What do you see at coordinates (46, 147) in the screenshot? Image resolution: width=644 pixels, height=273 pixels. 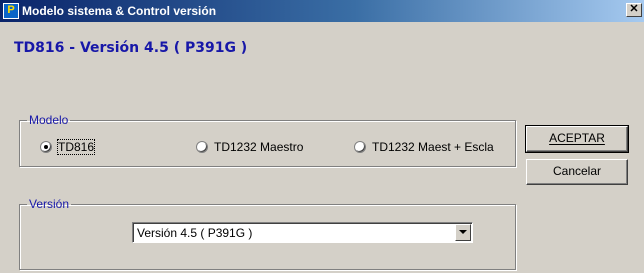 I see `radio-button-checked` at bounding box center [46, 147].